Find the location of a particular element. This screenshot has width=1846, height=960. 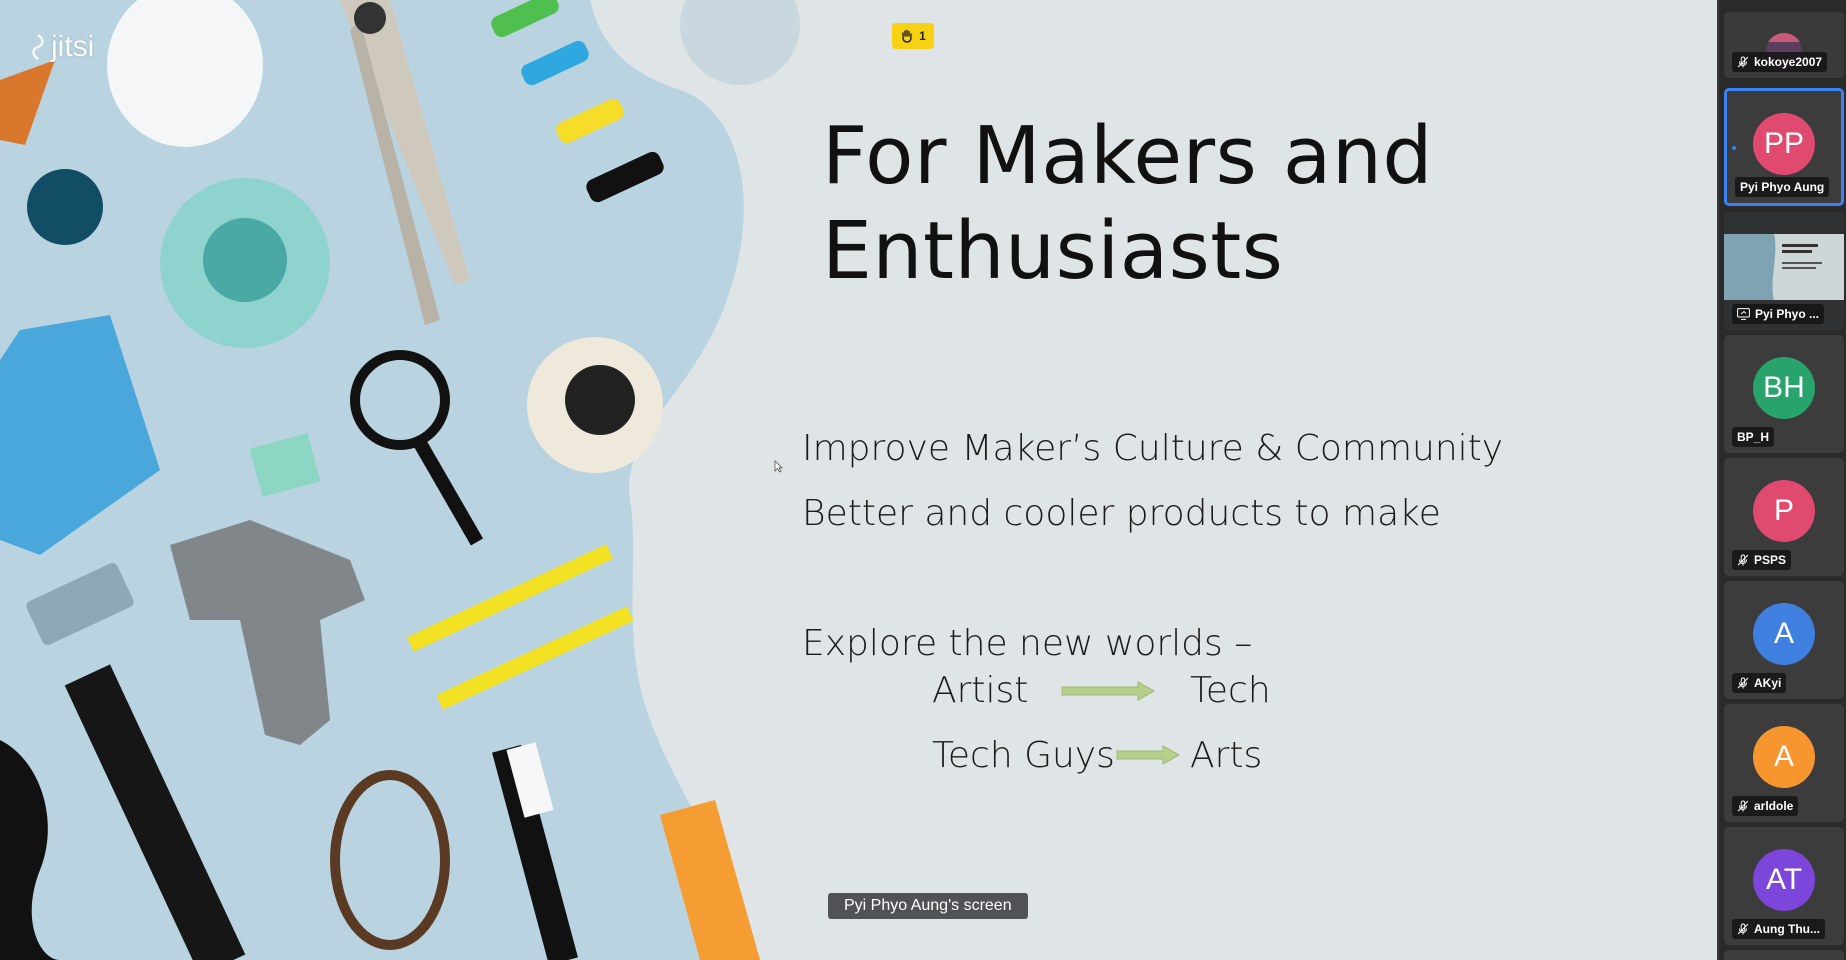

participant-name: kokoye2007 is located at coordinates (1788, 62).